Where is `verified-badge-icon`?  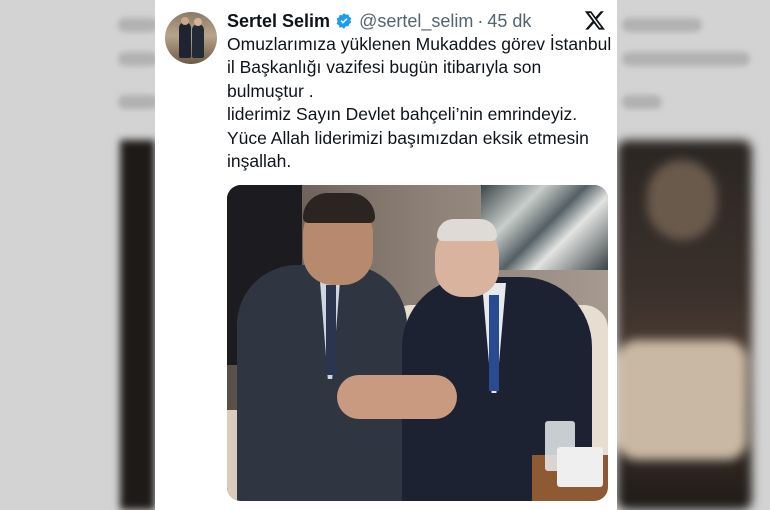 verified-badge-icon is located at coordinates (344, 21).